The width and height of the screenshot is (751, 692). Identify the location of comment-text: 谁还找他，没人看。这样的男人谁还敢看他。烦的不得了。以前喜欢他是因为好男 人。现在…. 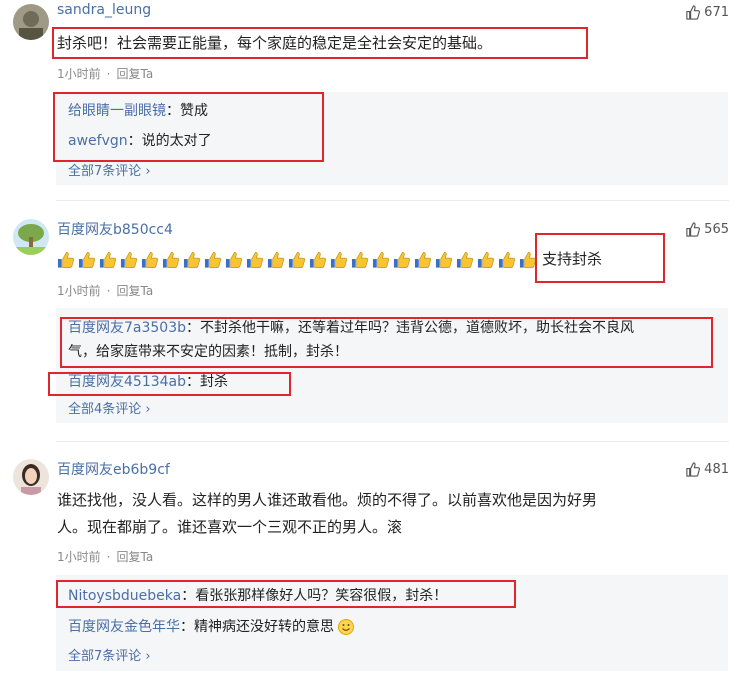
(327, 513).